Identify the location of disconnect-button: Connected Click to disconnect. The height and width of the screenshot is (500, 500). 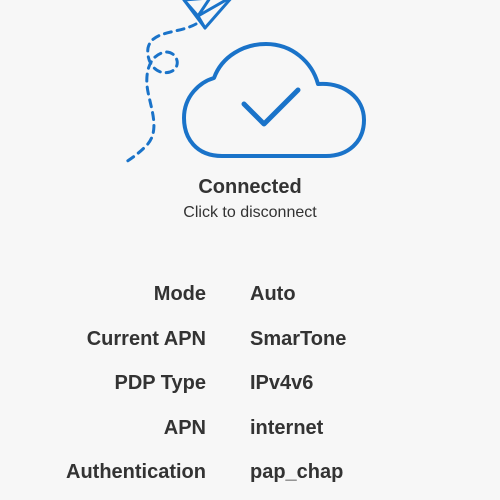
(250, 198).